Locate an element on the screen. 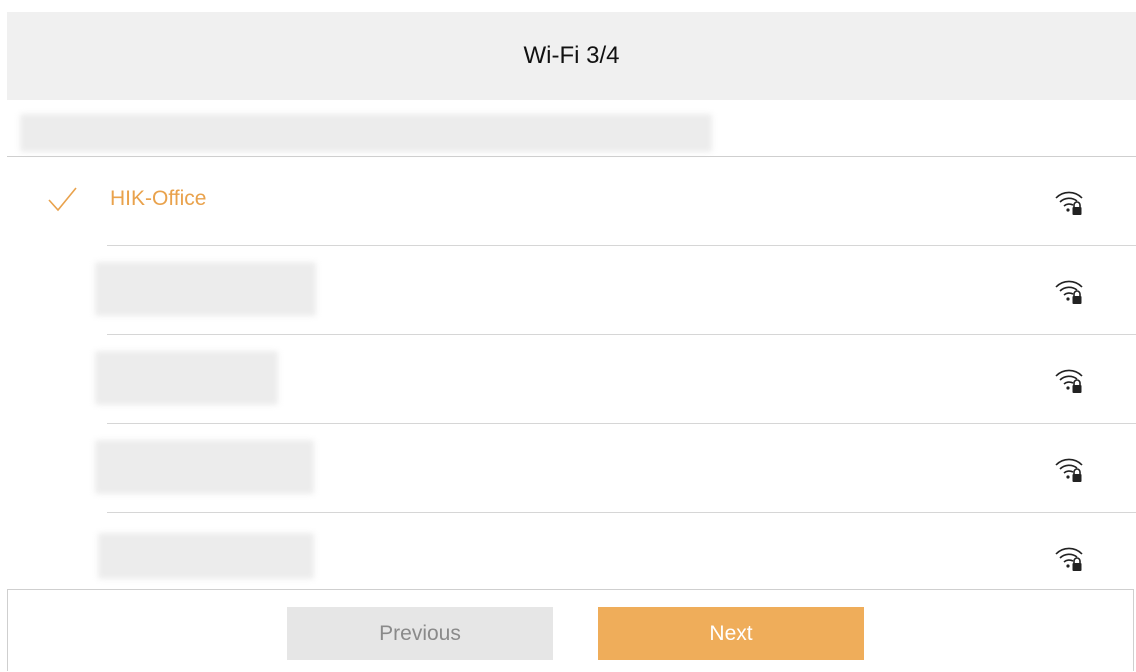 Image resolution: width=1136 pixels, height=672 pixels. check-icon is located at coordinates (62, 199).